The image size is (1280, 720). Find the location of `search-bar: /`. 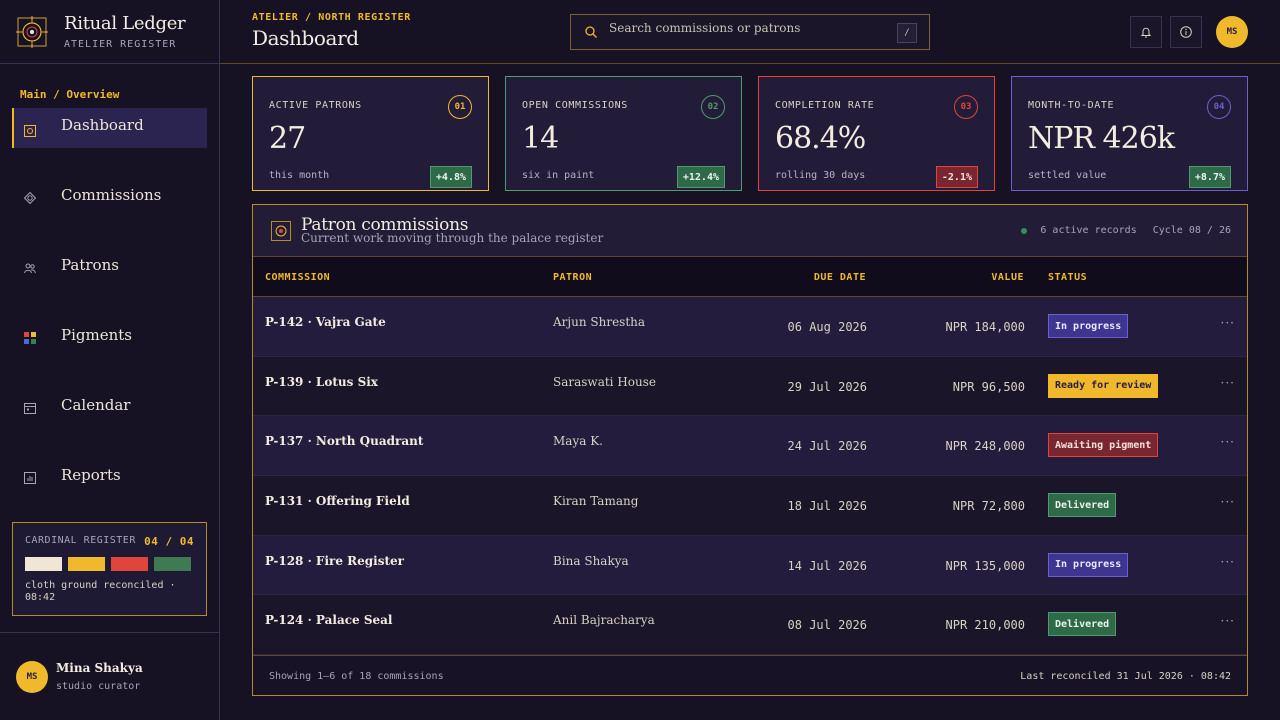

search-bar: / is located at coordinates (750, 32).